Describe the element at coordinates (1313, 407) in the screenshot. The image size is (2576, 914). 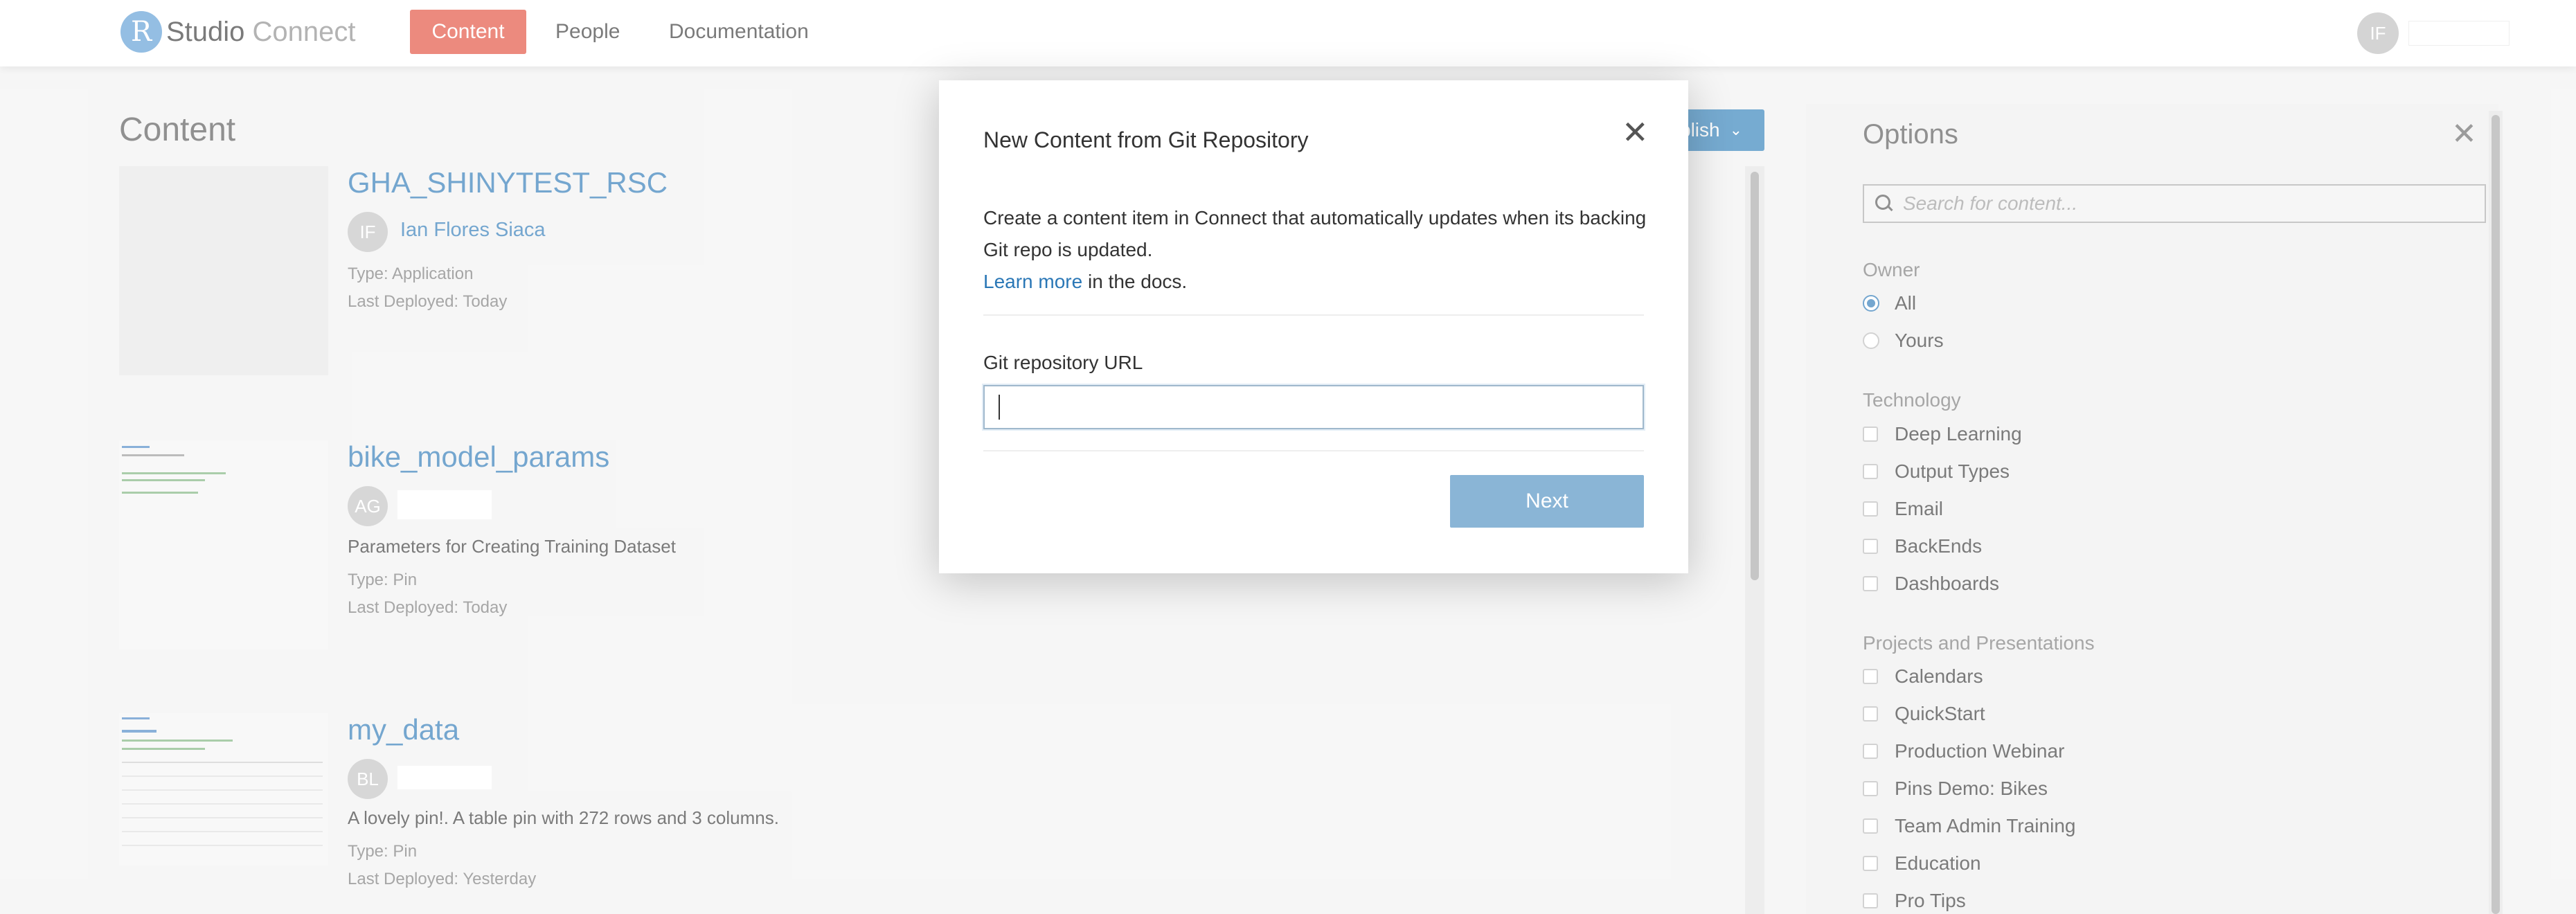
I see `git-url-input` at that location.